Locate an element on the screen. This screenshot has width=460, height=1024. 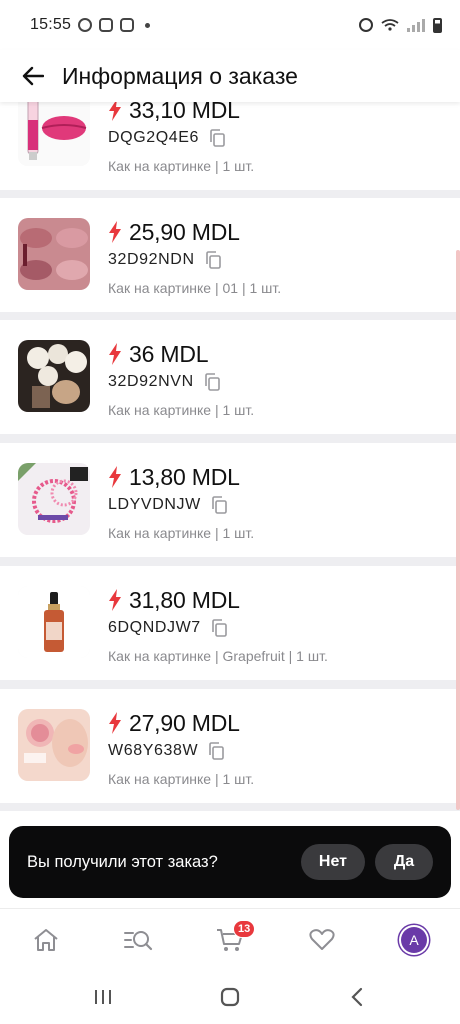
system-back-button is located at coordinates (357, 997).